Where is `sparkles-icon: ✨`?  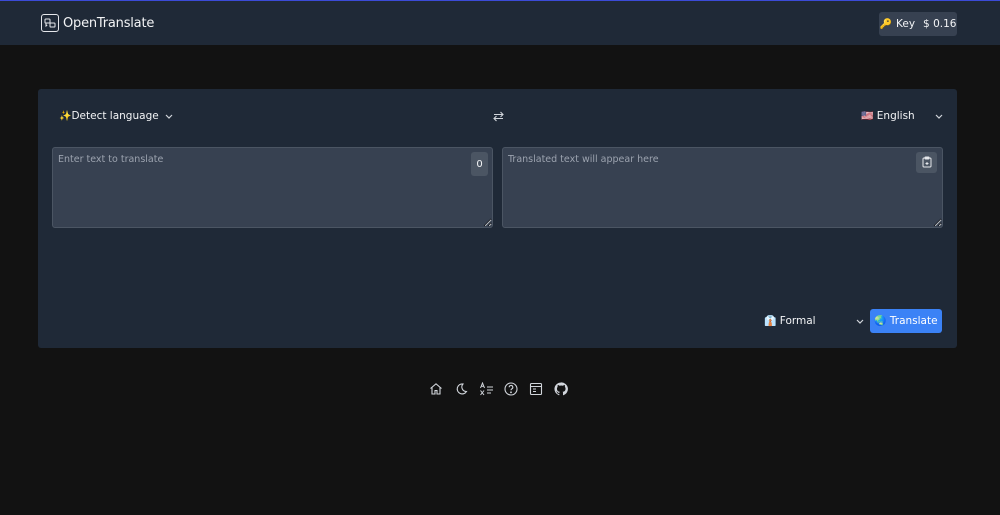 sparkles-icon: ✨ is located at coordinates (65, 116).